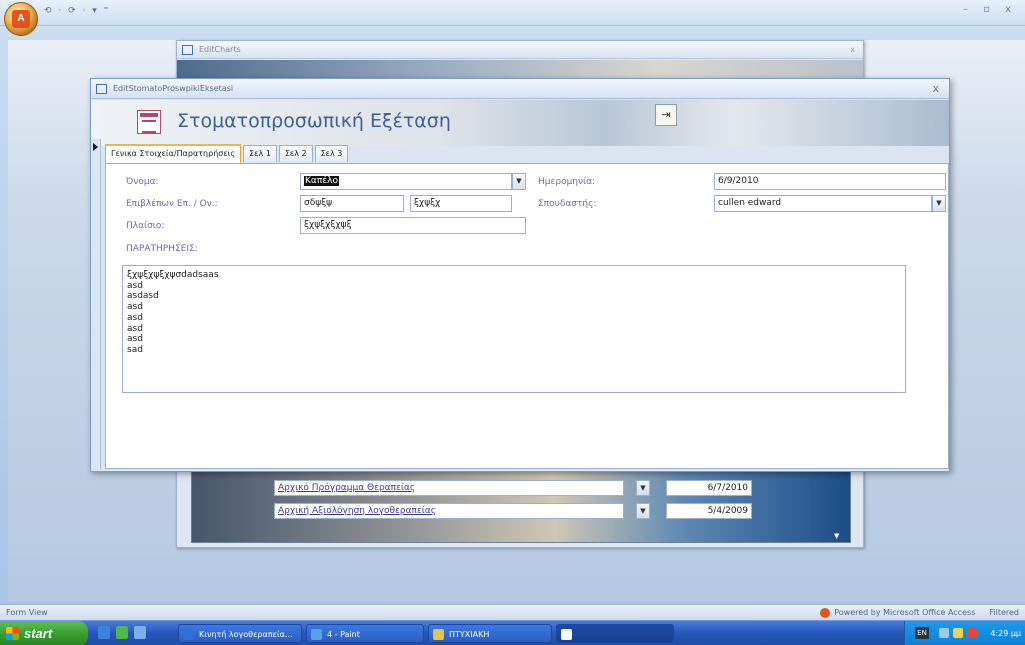 The height and width of the screenshot is (645, 1025). What do you see at coordinates (314, 121) in the screenshot?
I see `form-title: Στοματοπροσωπική Εξέταση` at bounding box center [314, 121].